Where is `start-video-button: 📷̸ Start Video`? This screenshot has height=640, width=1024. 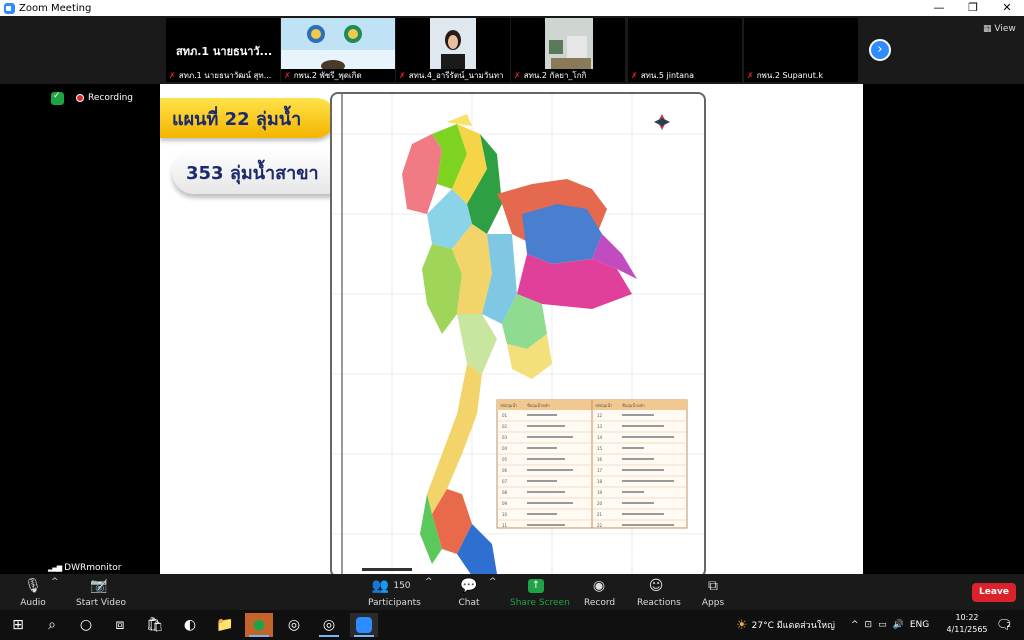 start-video-button: 📷̸ Start Video is located at coordinates (101, 592).